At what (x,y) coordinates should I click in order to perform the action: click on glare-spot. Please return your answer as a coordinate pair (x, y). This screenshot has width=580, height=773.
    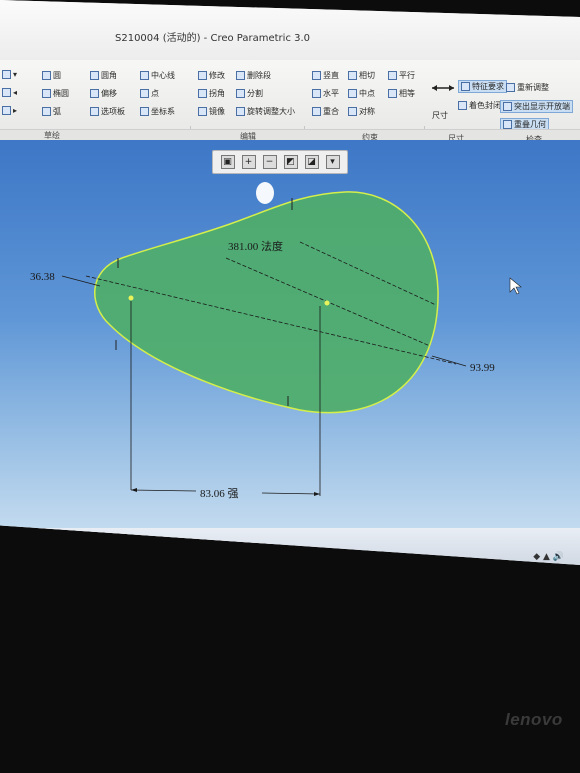
    Looking at the image, I should click on (265, 193).